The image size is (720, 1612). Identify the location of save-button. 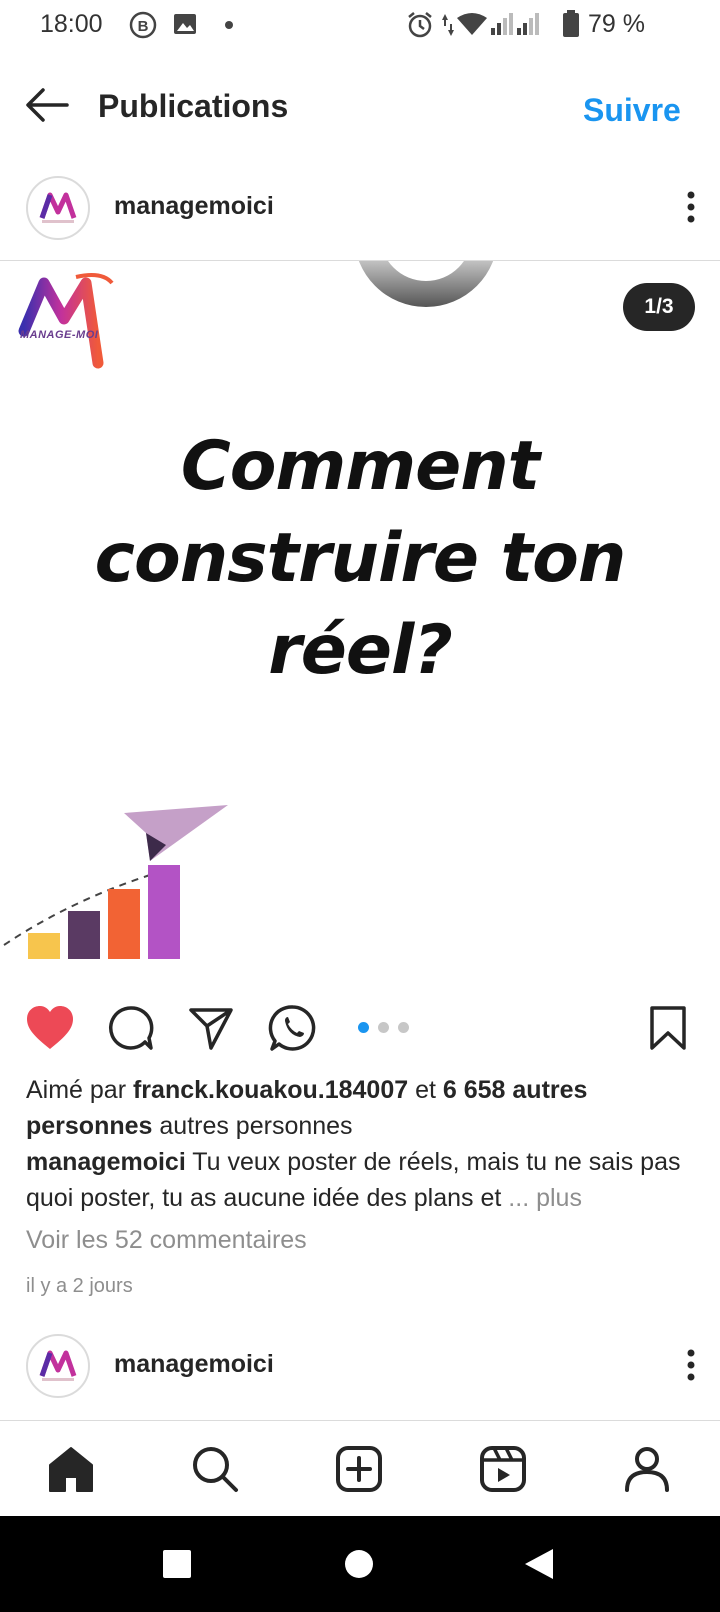
(668, 1029).